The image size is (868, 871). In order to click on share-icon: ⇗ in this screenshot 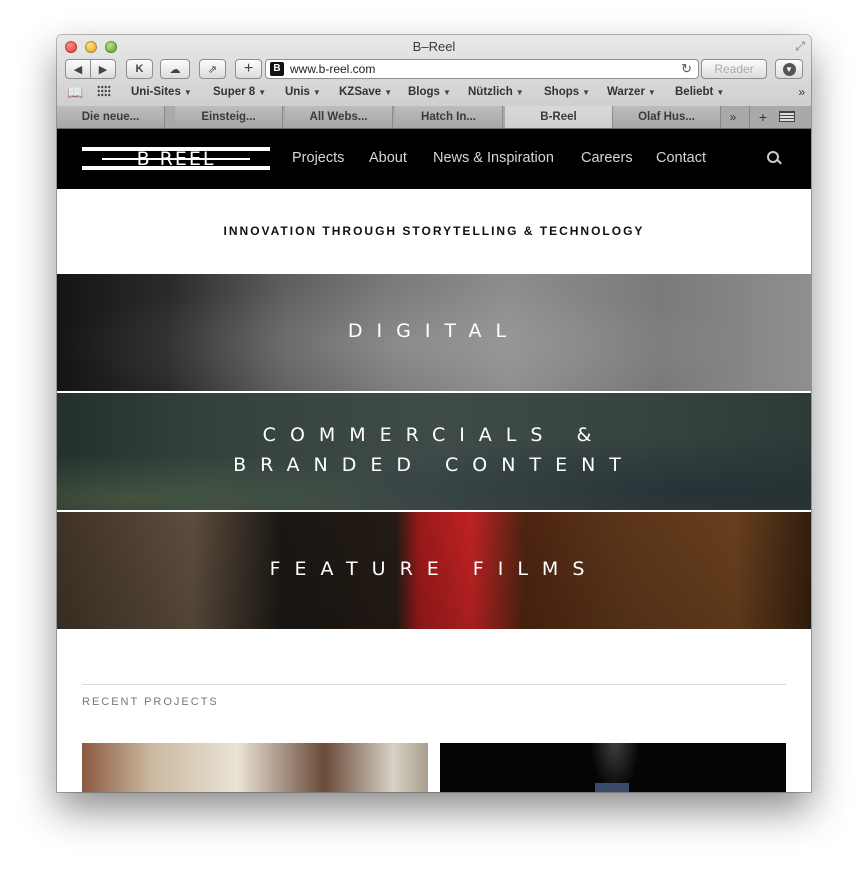, I will do `click(212, 69)`.